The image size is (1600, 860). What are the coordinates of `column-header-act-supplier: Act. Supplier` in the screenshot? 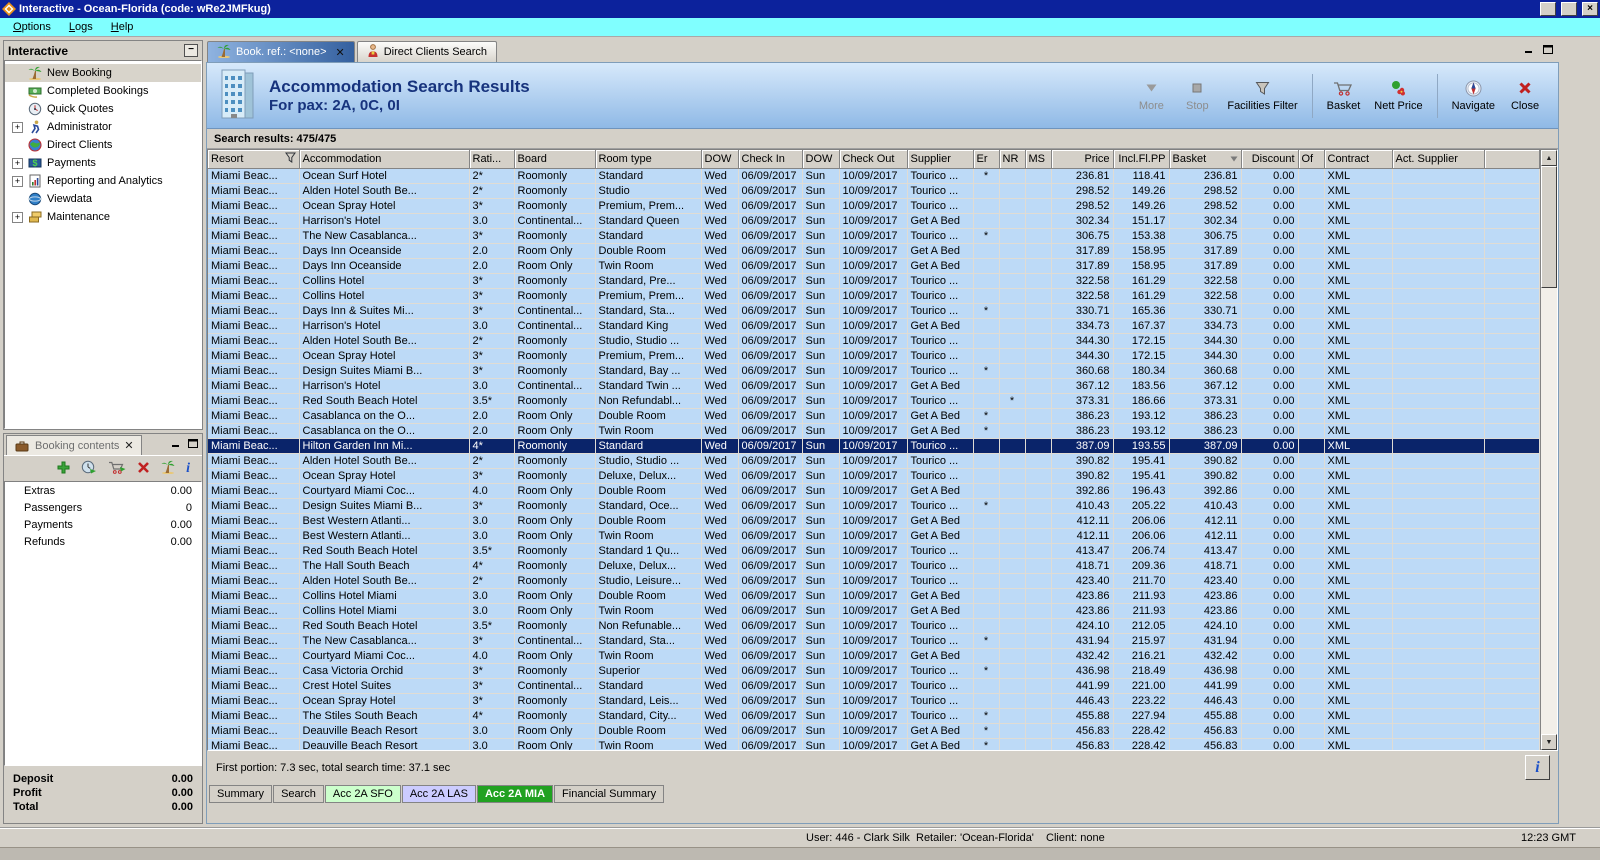 It's located at (1438, 159).